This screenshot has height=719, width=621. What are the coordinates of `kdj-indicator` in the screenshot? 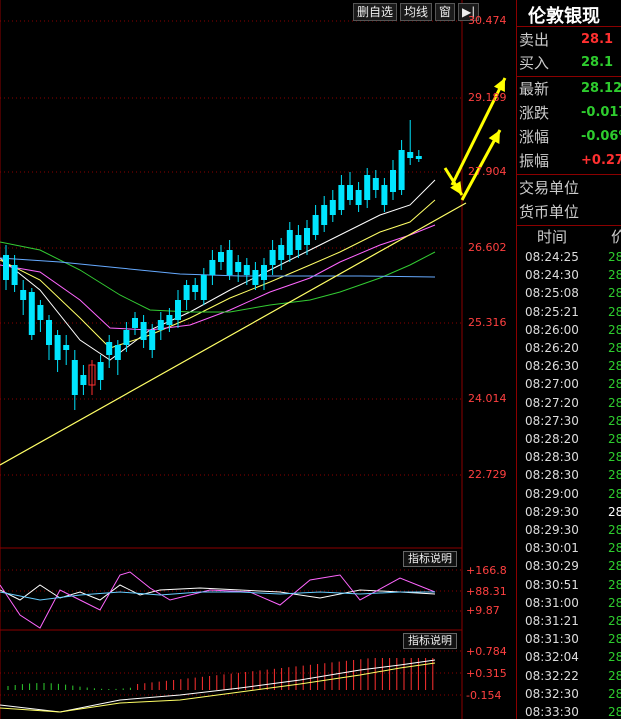 It's located at (218, 600).